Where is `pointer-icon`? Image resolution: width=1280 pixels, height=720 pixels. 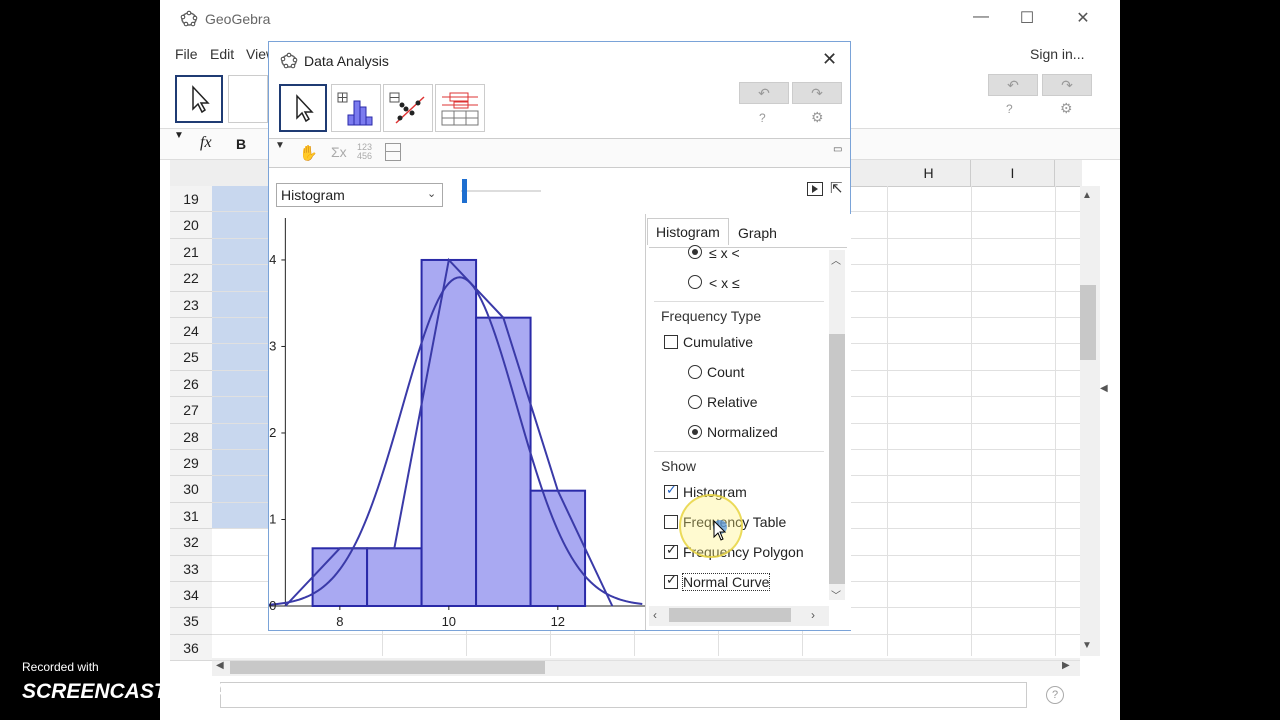
pointer-icon is located at coordinates (201, 99).